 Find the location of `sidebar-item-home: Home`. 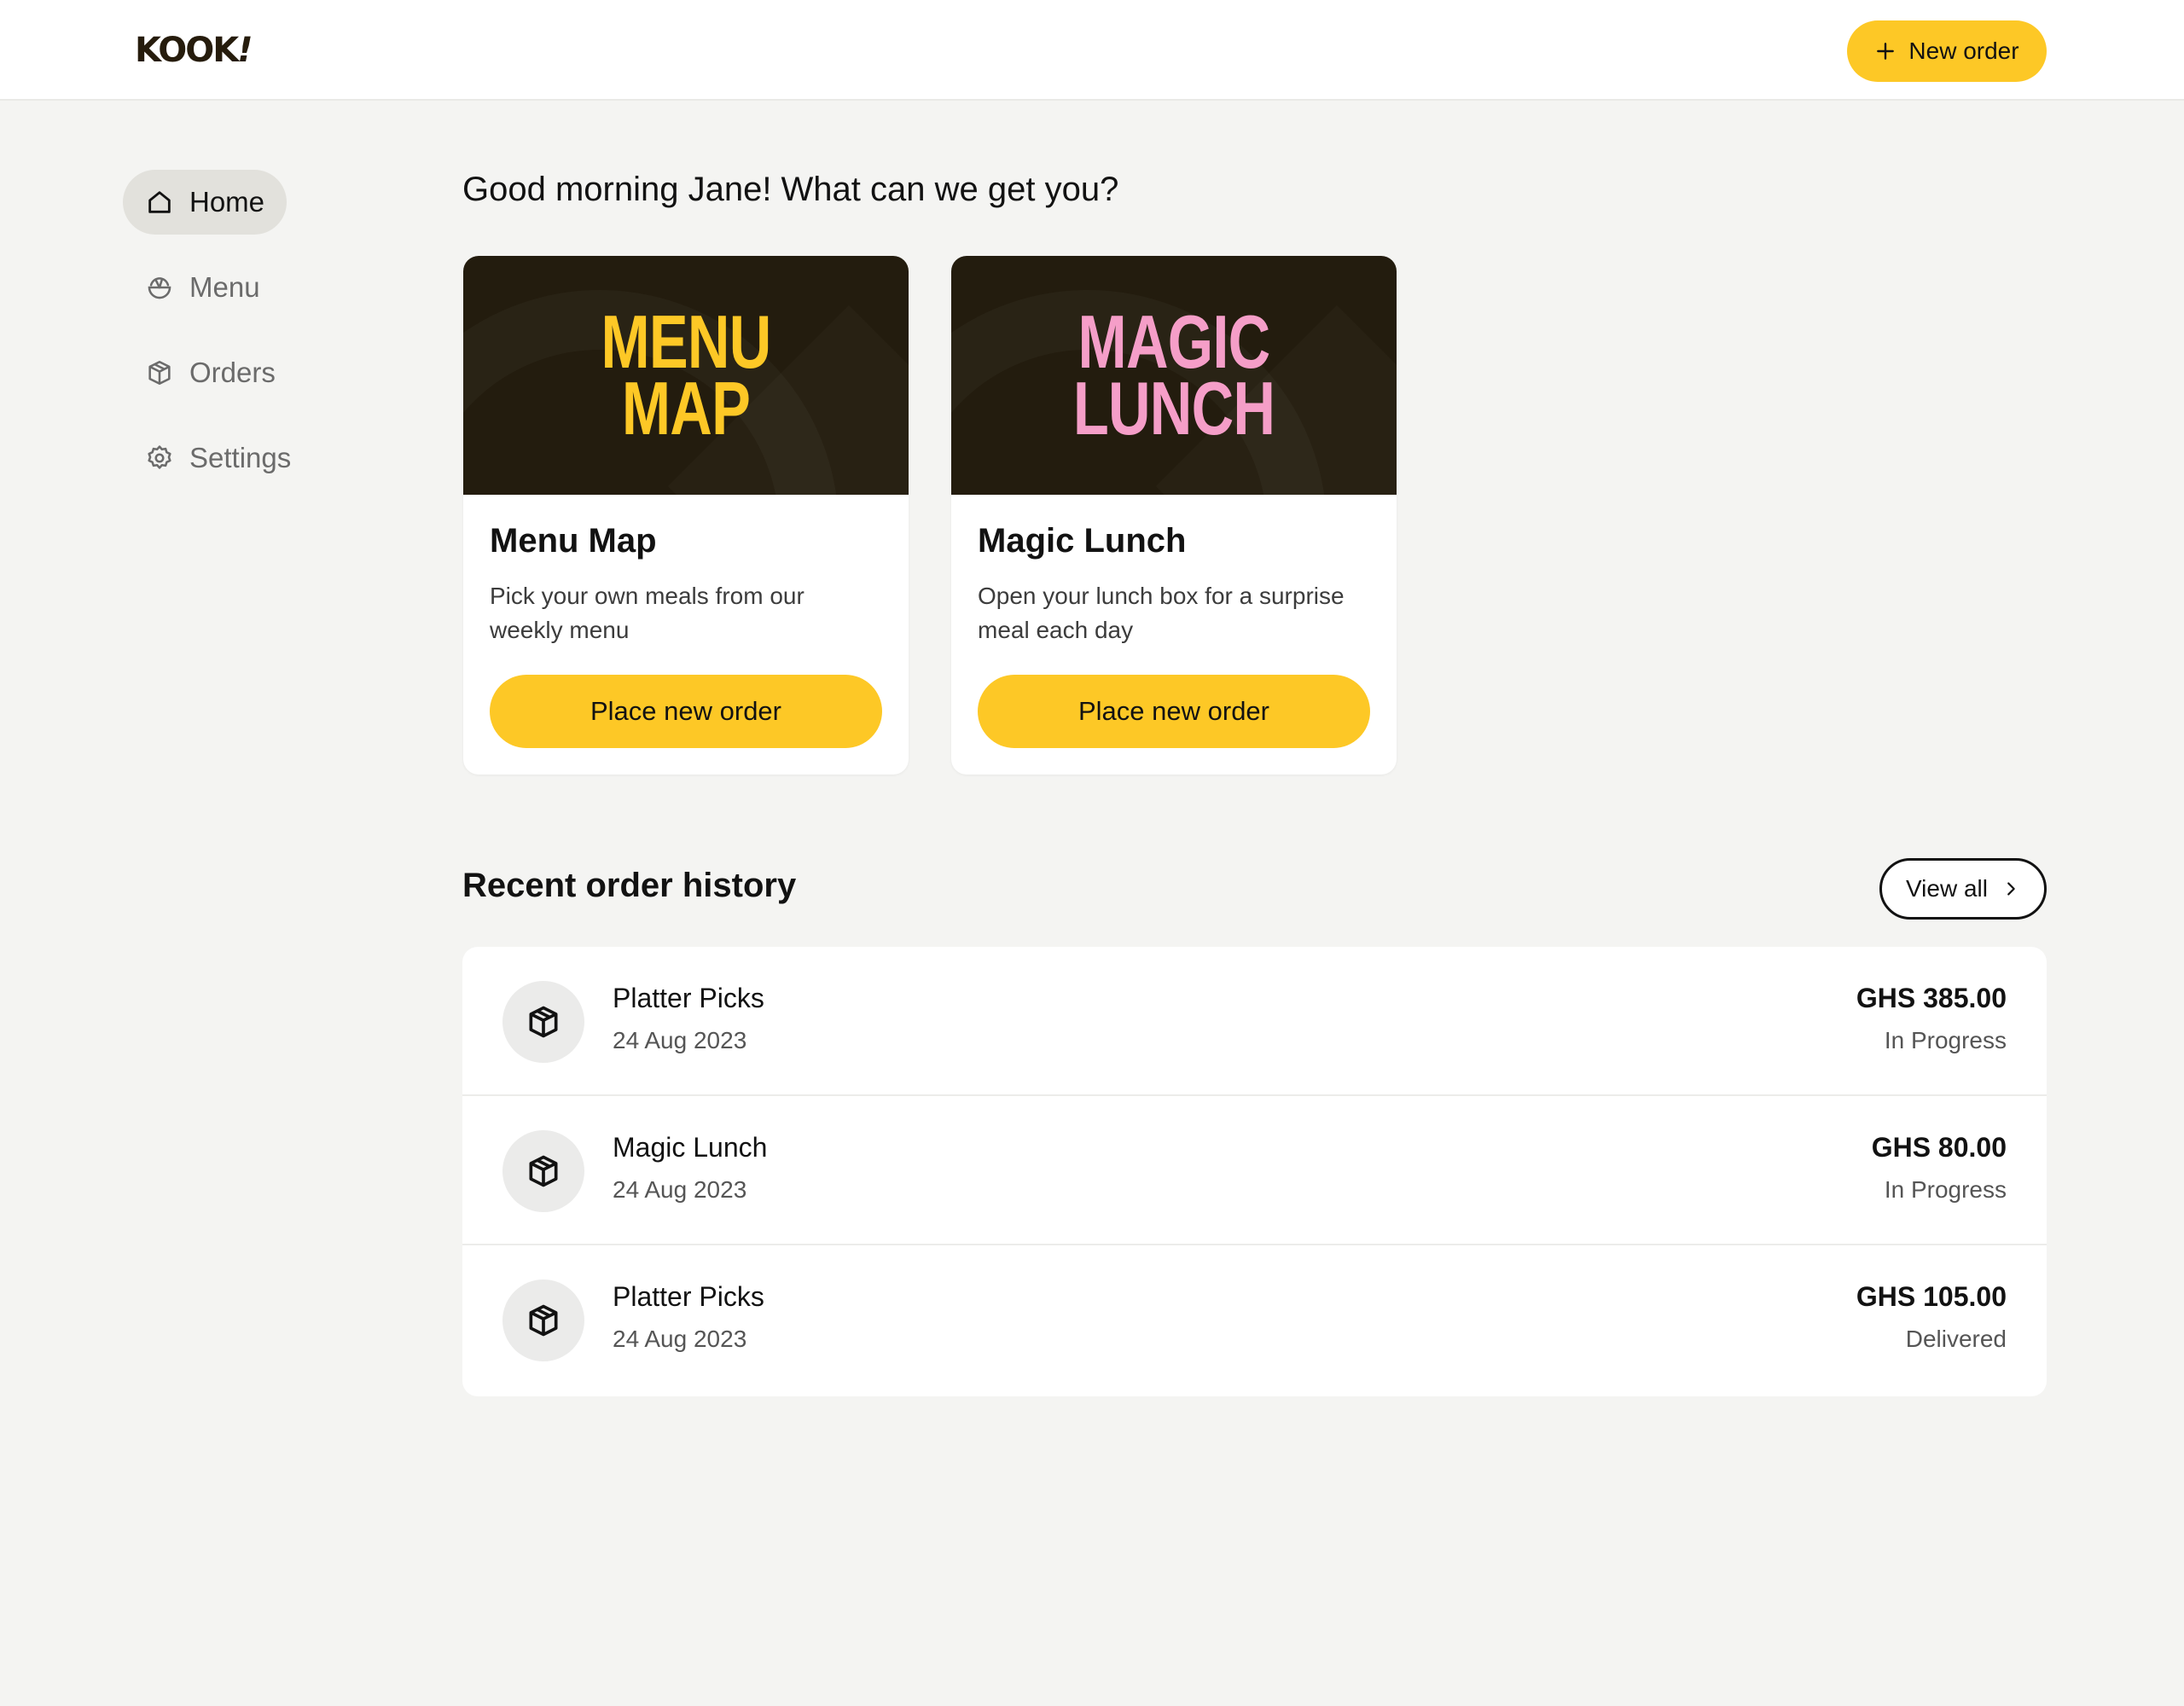

sidebar-item-home: Home is located at coordinates (206, 202).